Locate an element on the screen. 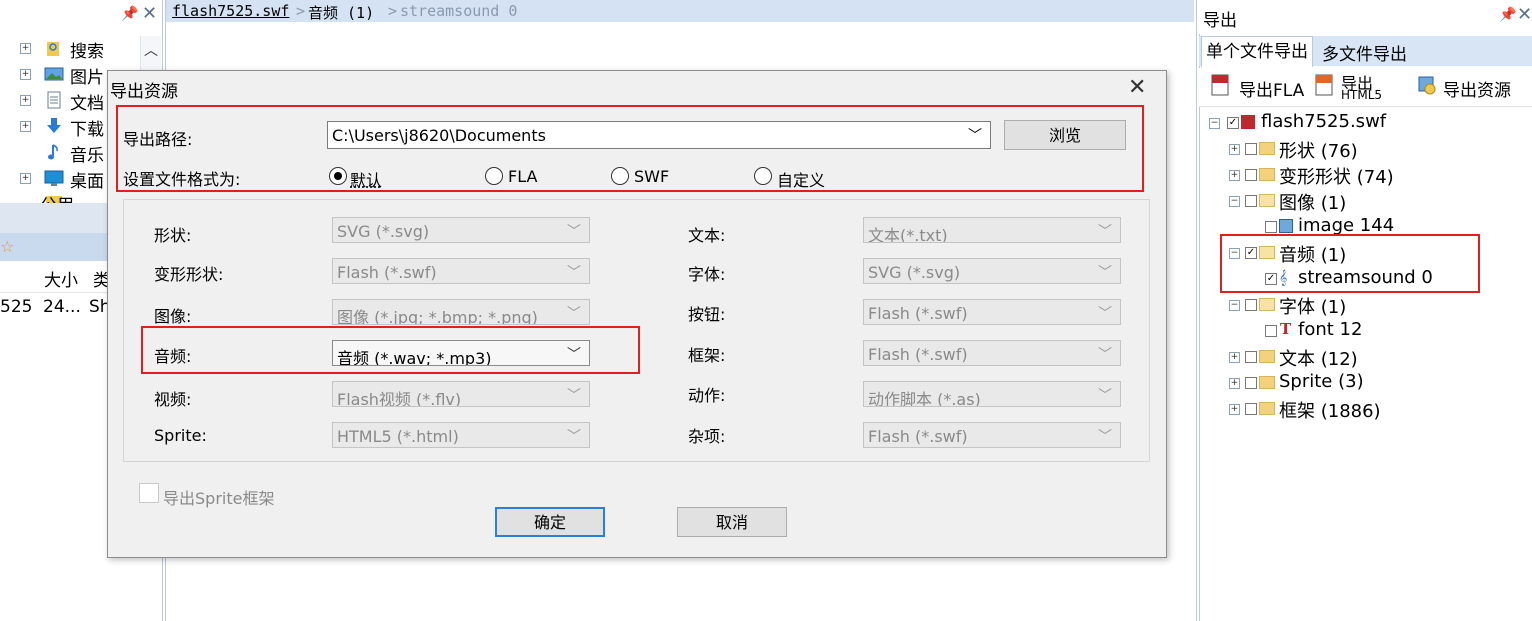  highlight-box-sound-tree is located at coordinates (1350, 263).